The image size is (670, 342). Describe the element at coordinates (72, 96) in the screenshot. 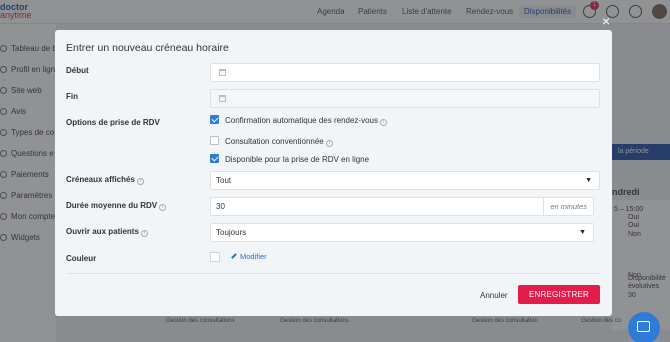

I see `fin-label: Fin` at that location.